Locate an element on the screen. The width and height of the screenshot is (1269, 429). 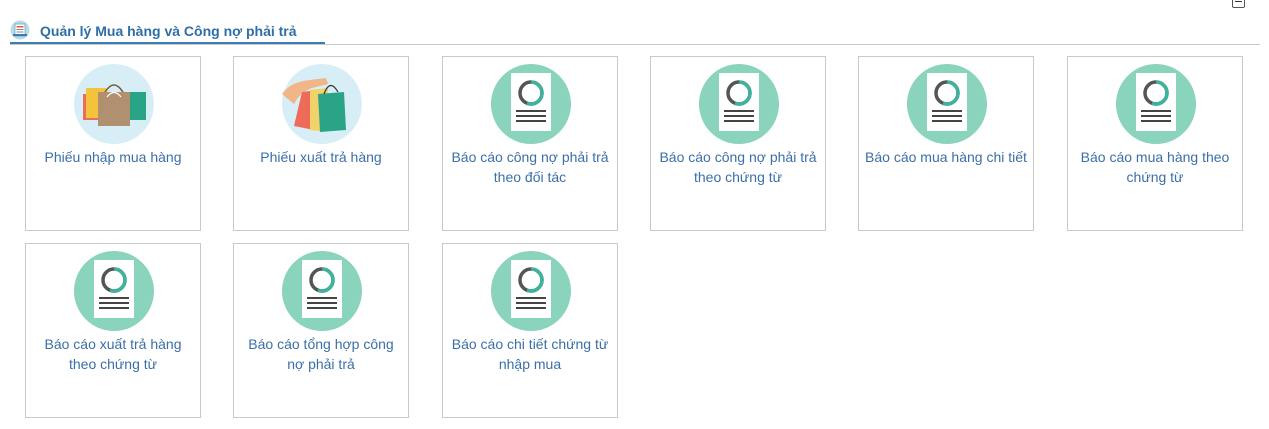
tile-bao-cao-mua-hang-theo-chung-tu: Báo cáo mua hàng theo chứng từ is located at coordinates (1155, 143).